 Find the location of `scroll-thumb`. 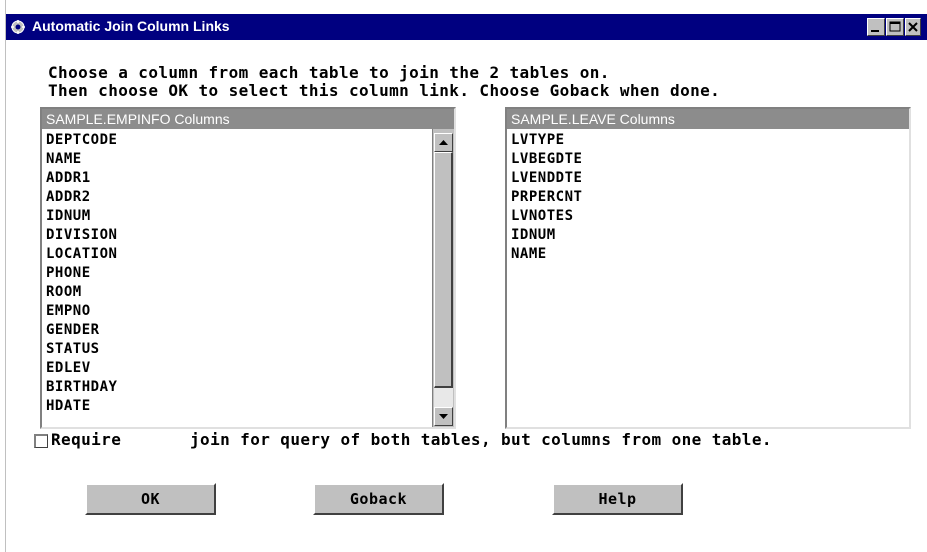

scroll-thumb is located at coordinates (443, 270).